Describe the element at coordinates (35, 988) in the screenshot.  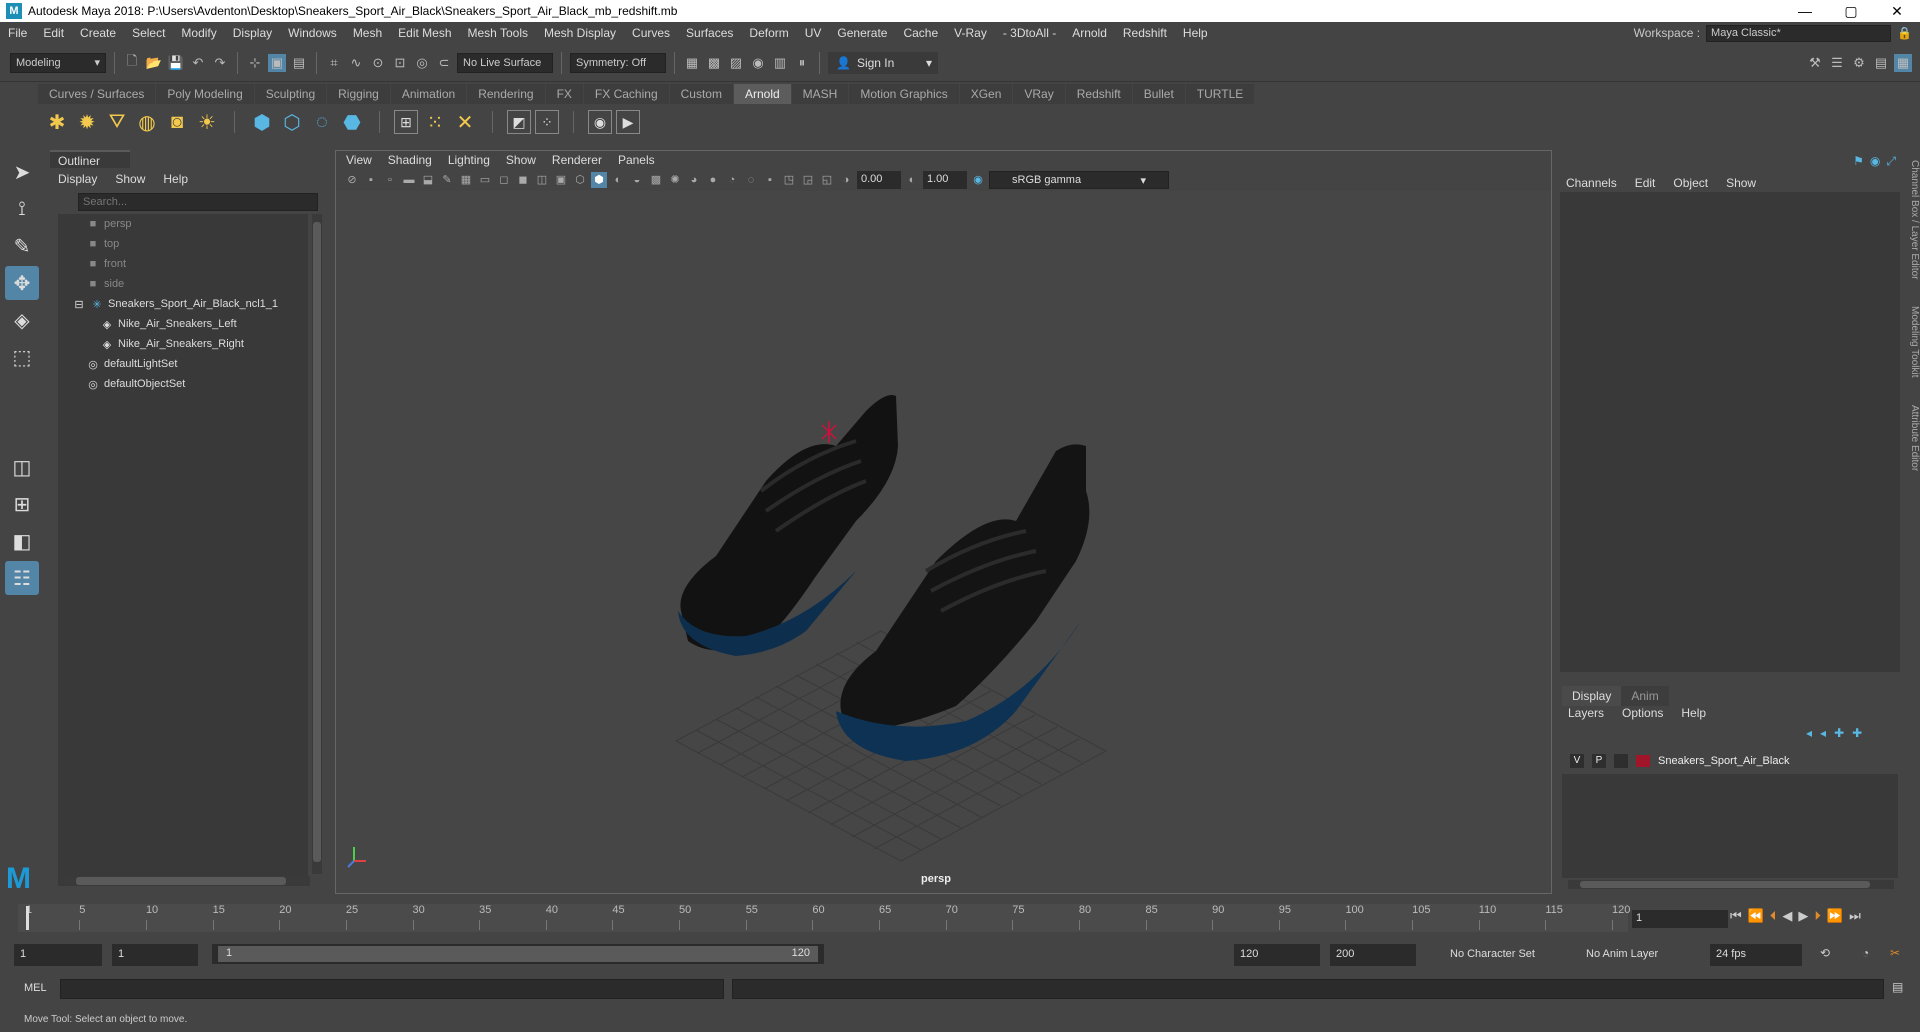
I see `script-language-button: MEL` at that location.